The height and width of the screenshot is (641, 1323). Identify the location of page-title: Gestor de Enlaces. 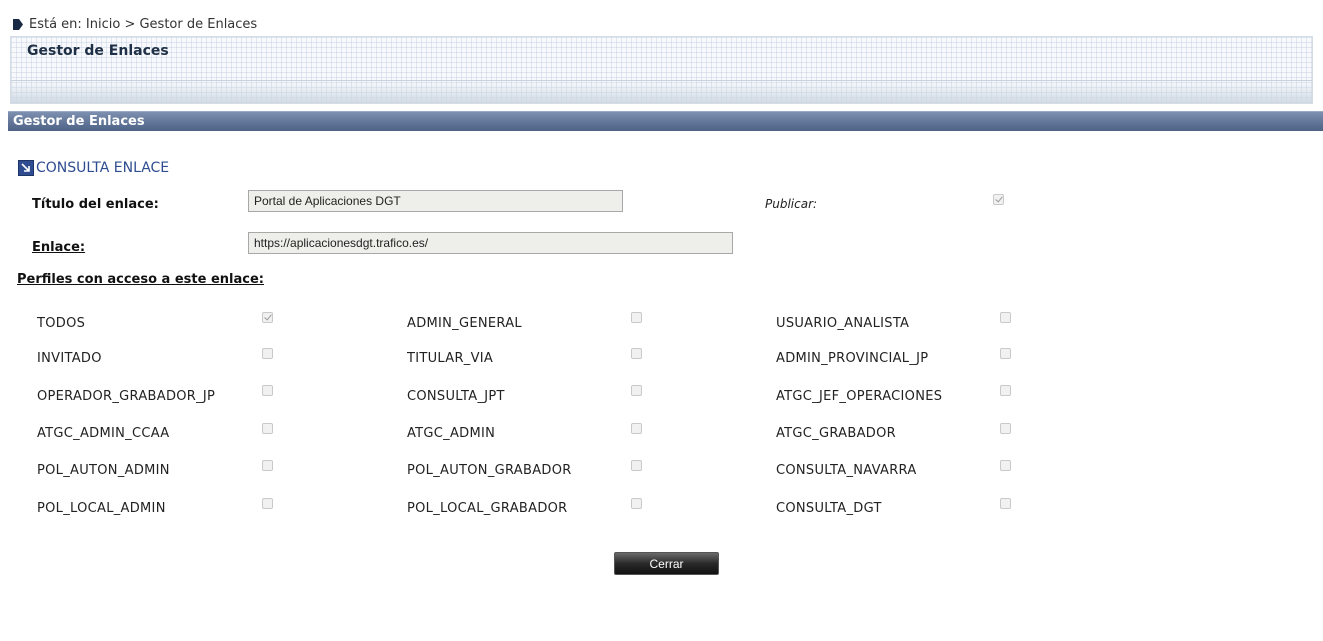
(98, 51).